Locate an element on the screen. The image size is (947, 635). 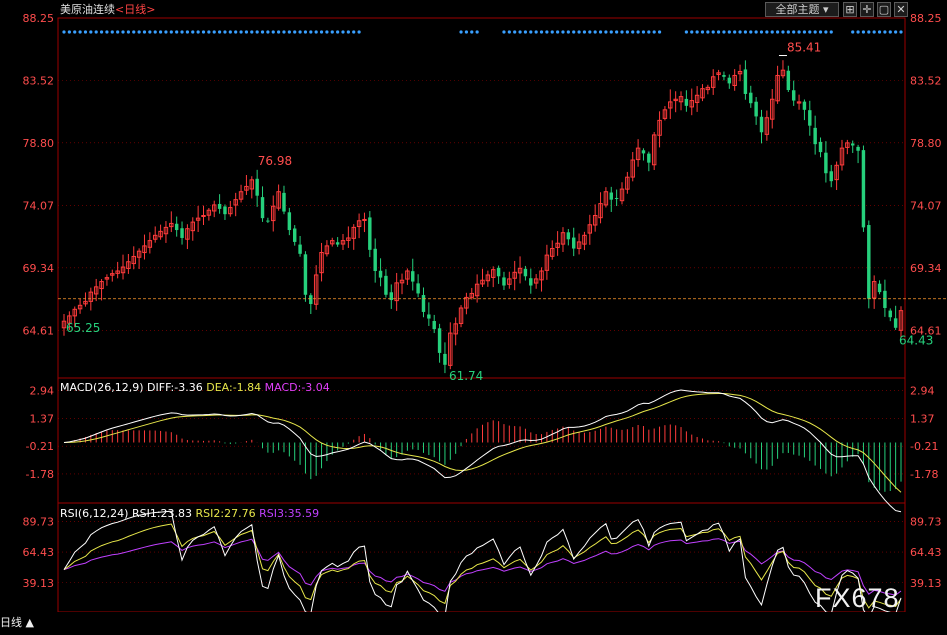
local-high-label: 76.98 is located at coordinates (275, 161).